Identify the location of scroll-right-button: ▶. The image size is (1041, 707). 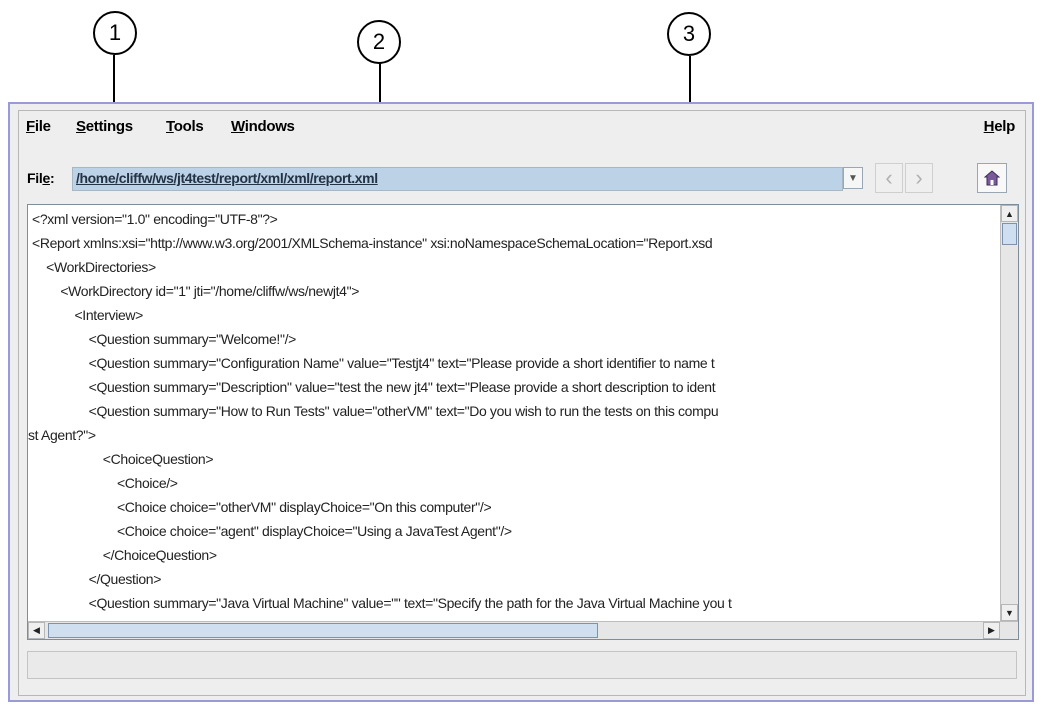
(991, 630).